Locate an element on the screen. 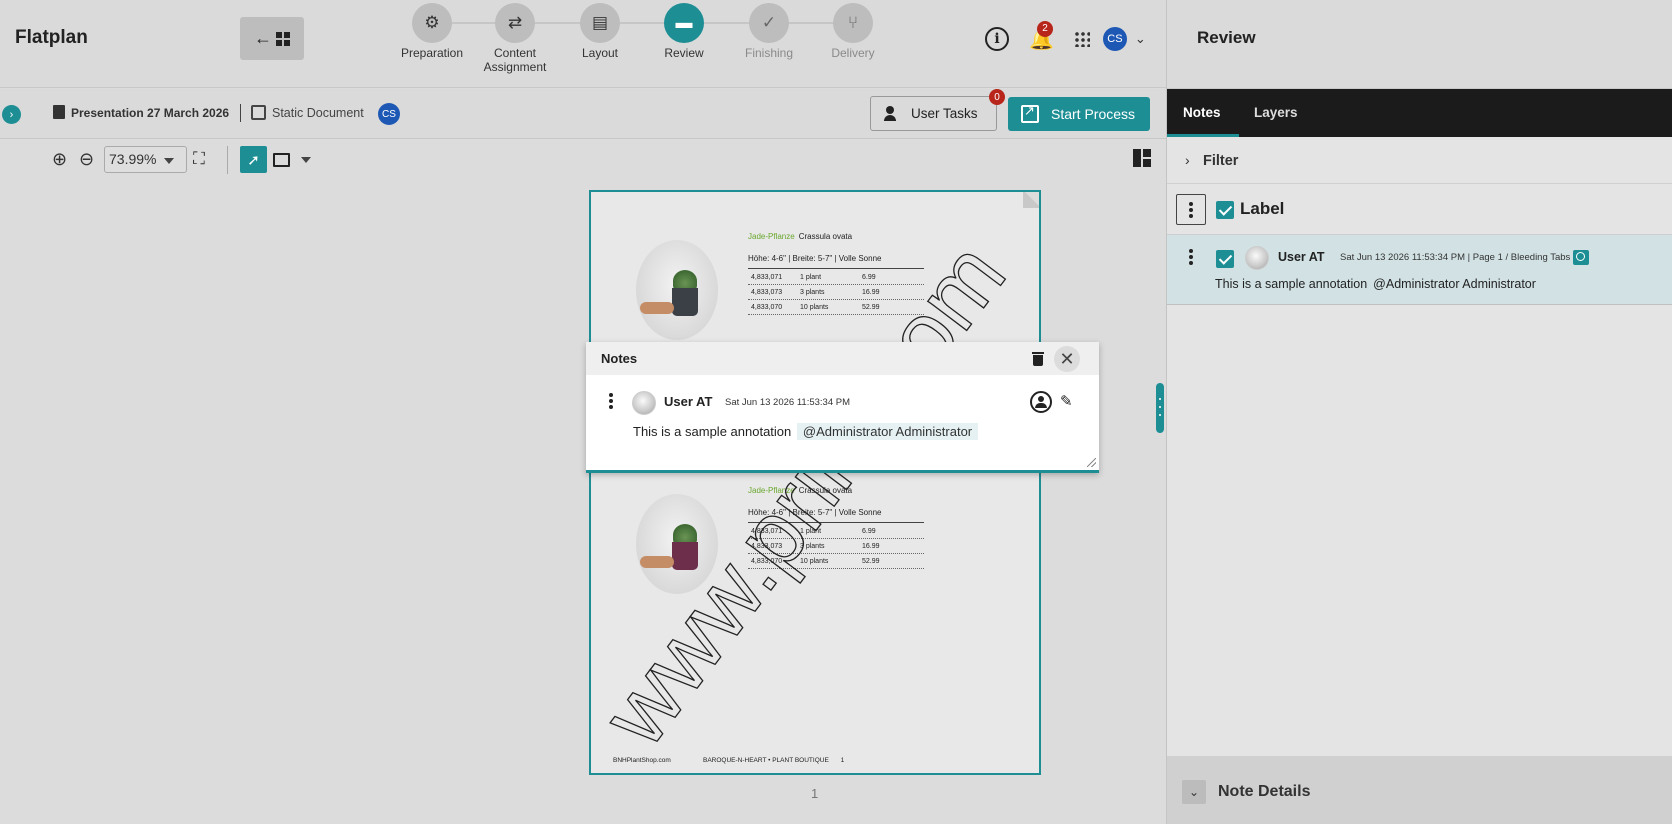 The width and height of the screenshot is (1672, 824). step-review: ▬ Review is located at coordinates (684, 31).